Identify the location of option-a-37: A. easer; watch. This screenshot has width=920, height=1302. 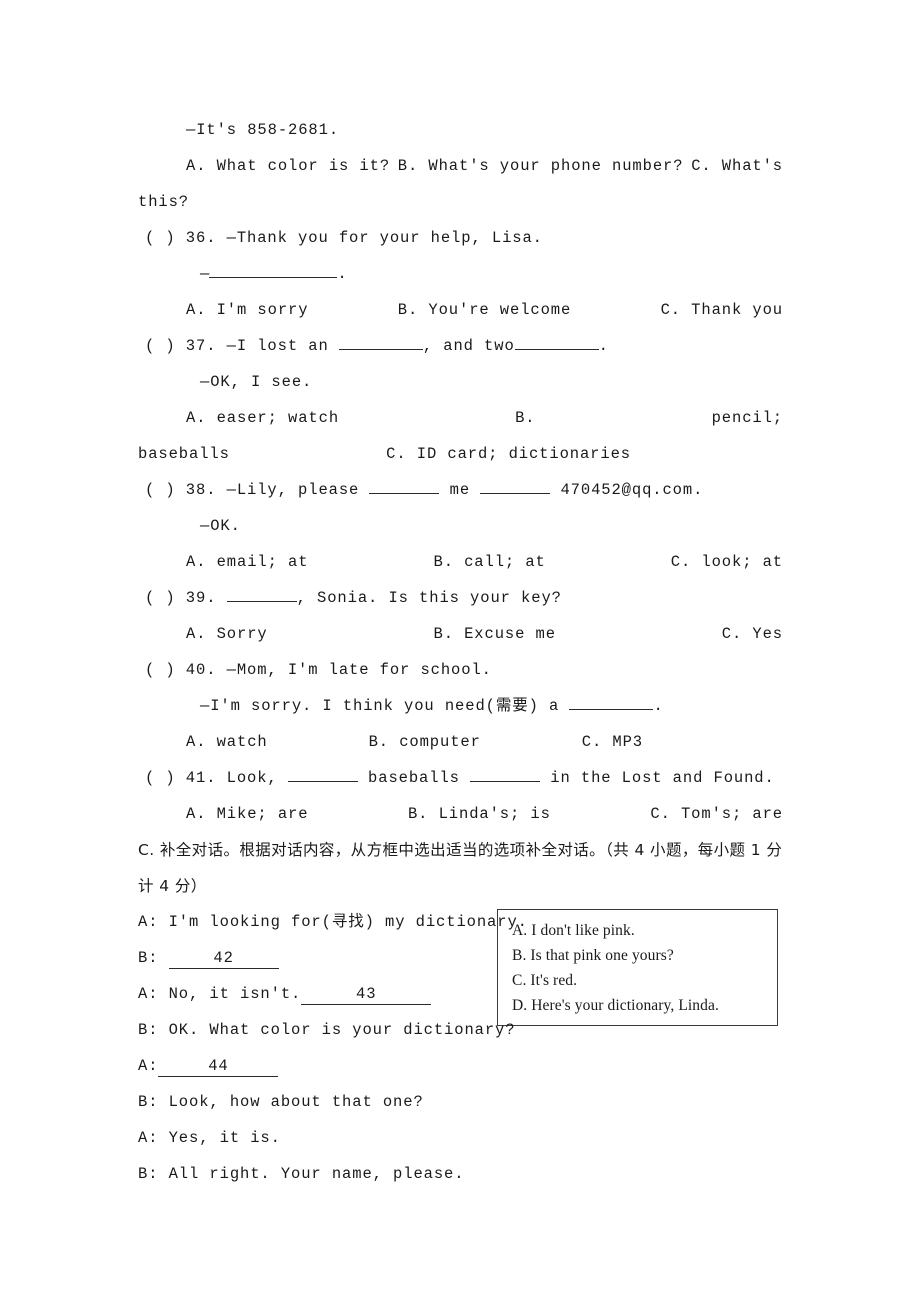
(263, 418).